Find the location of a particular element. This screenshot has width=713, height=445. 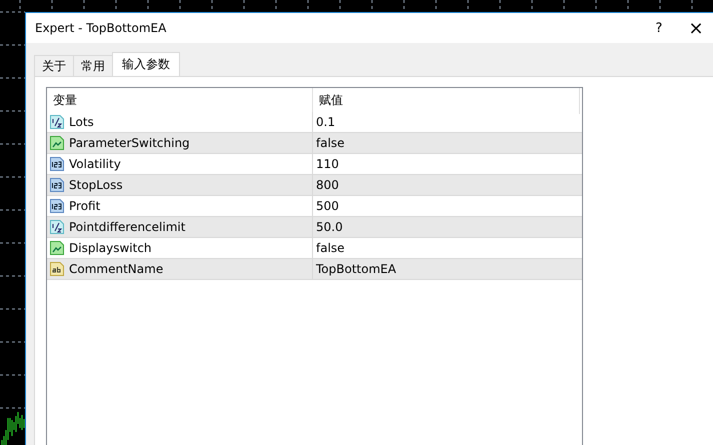

parameter-name: ParameterSwitching is located at coordinates (129, 143).